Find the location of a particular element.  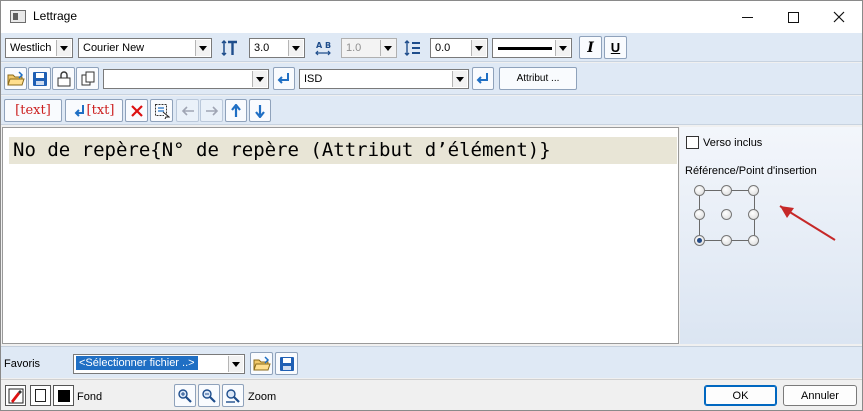

bottom-bar: Fond Zoom OK Annuler is located at coordinates (431, 394).